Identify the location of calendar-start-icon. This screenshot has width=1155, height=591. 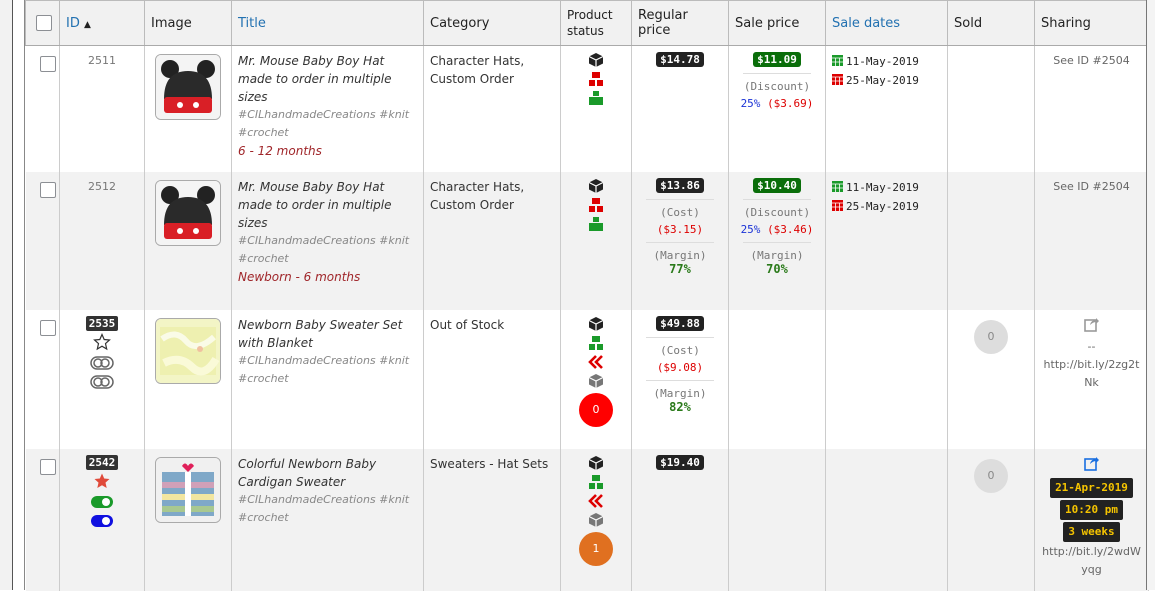
(837, 186).